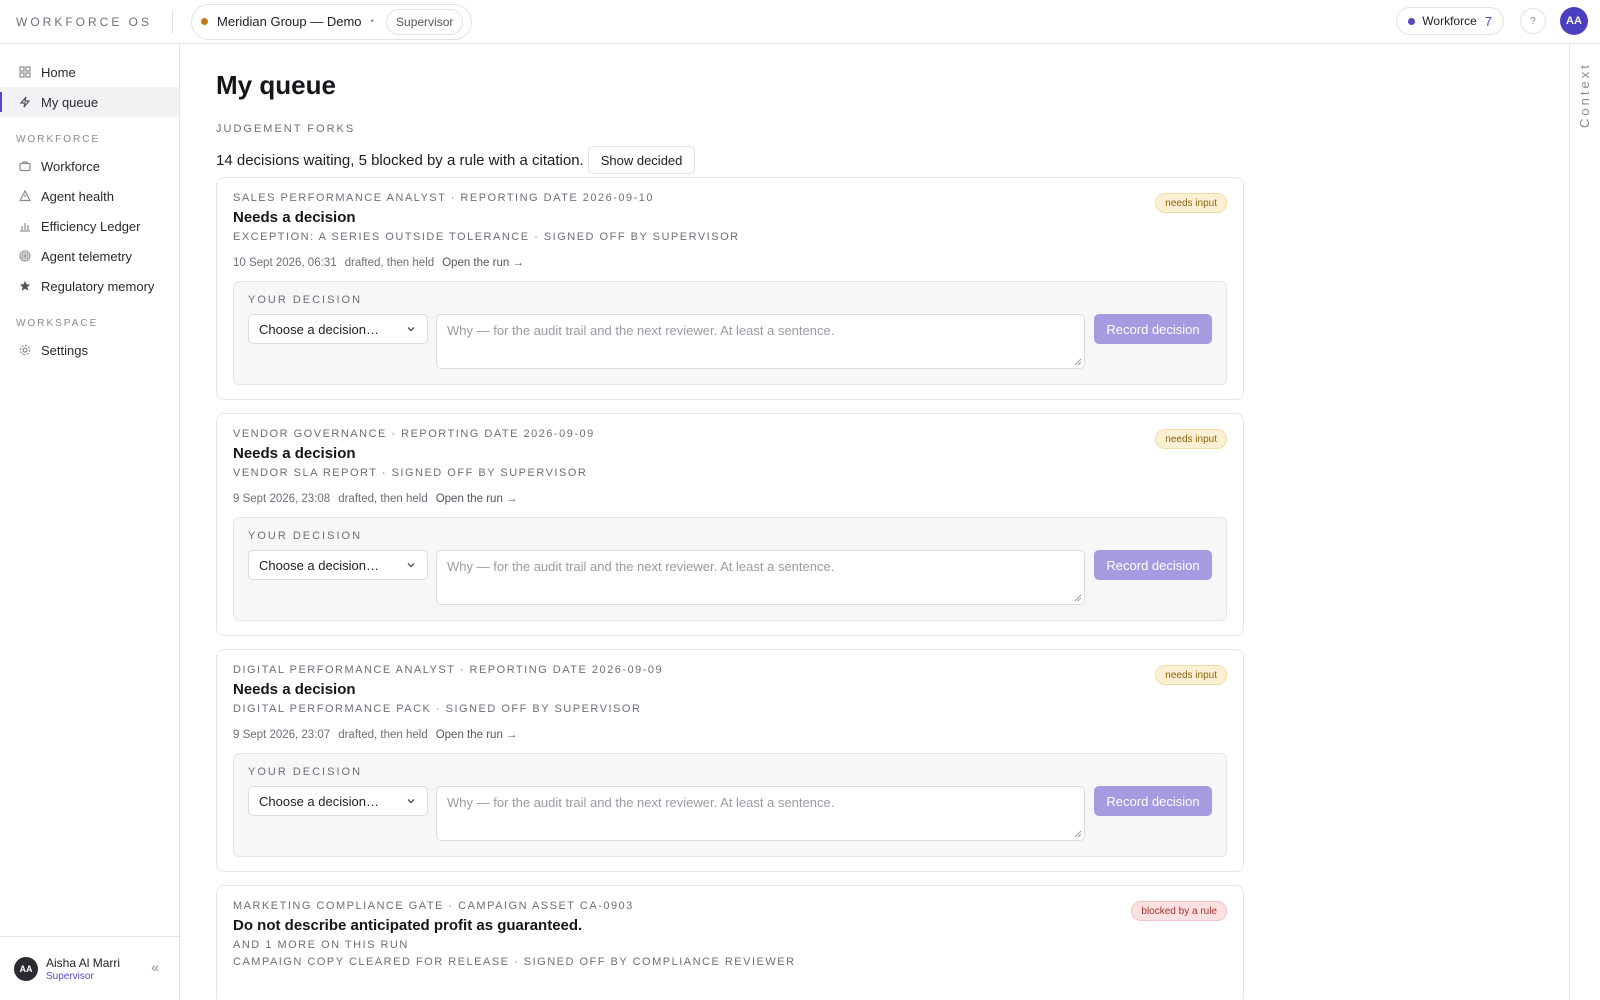 The height and width of the screenshot is (1000, 1600). I want to click on org-switcher: Meridian Group — Demo • Supervisor, so click(332, 21).